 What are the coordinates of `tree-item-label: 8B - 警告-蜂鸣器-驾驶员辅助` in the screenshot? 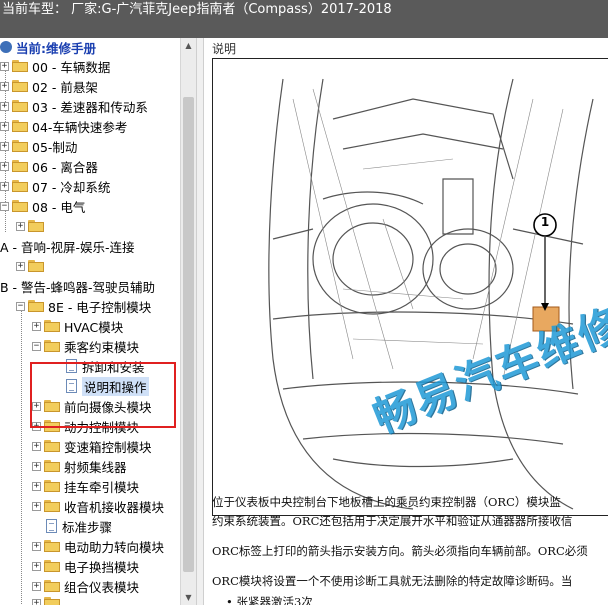 It's located at (78, 287).